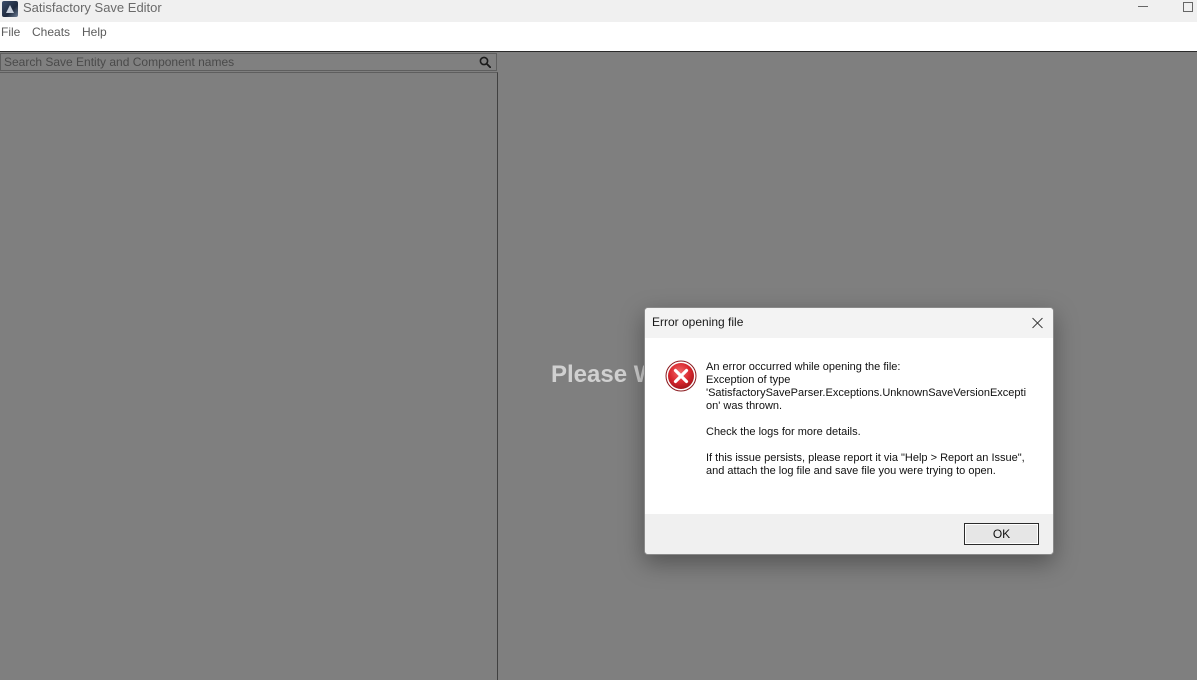  I want to click on search-icon, so click(485, 62).